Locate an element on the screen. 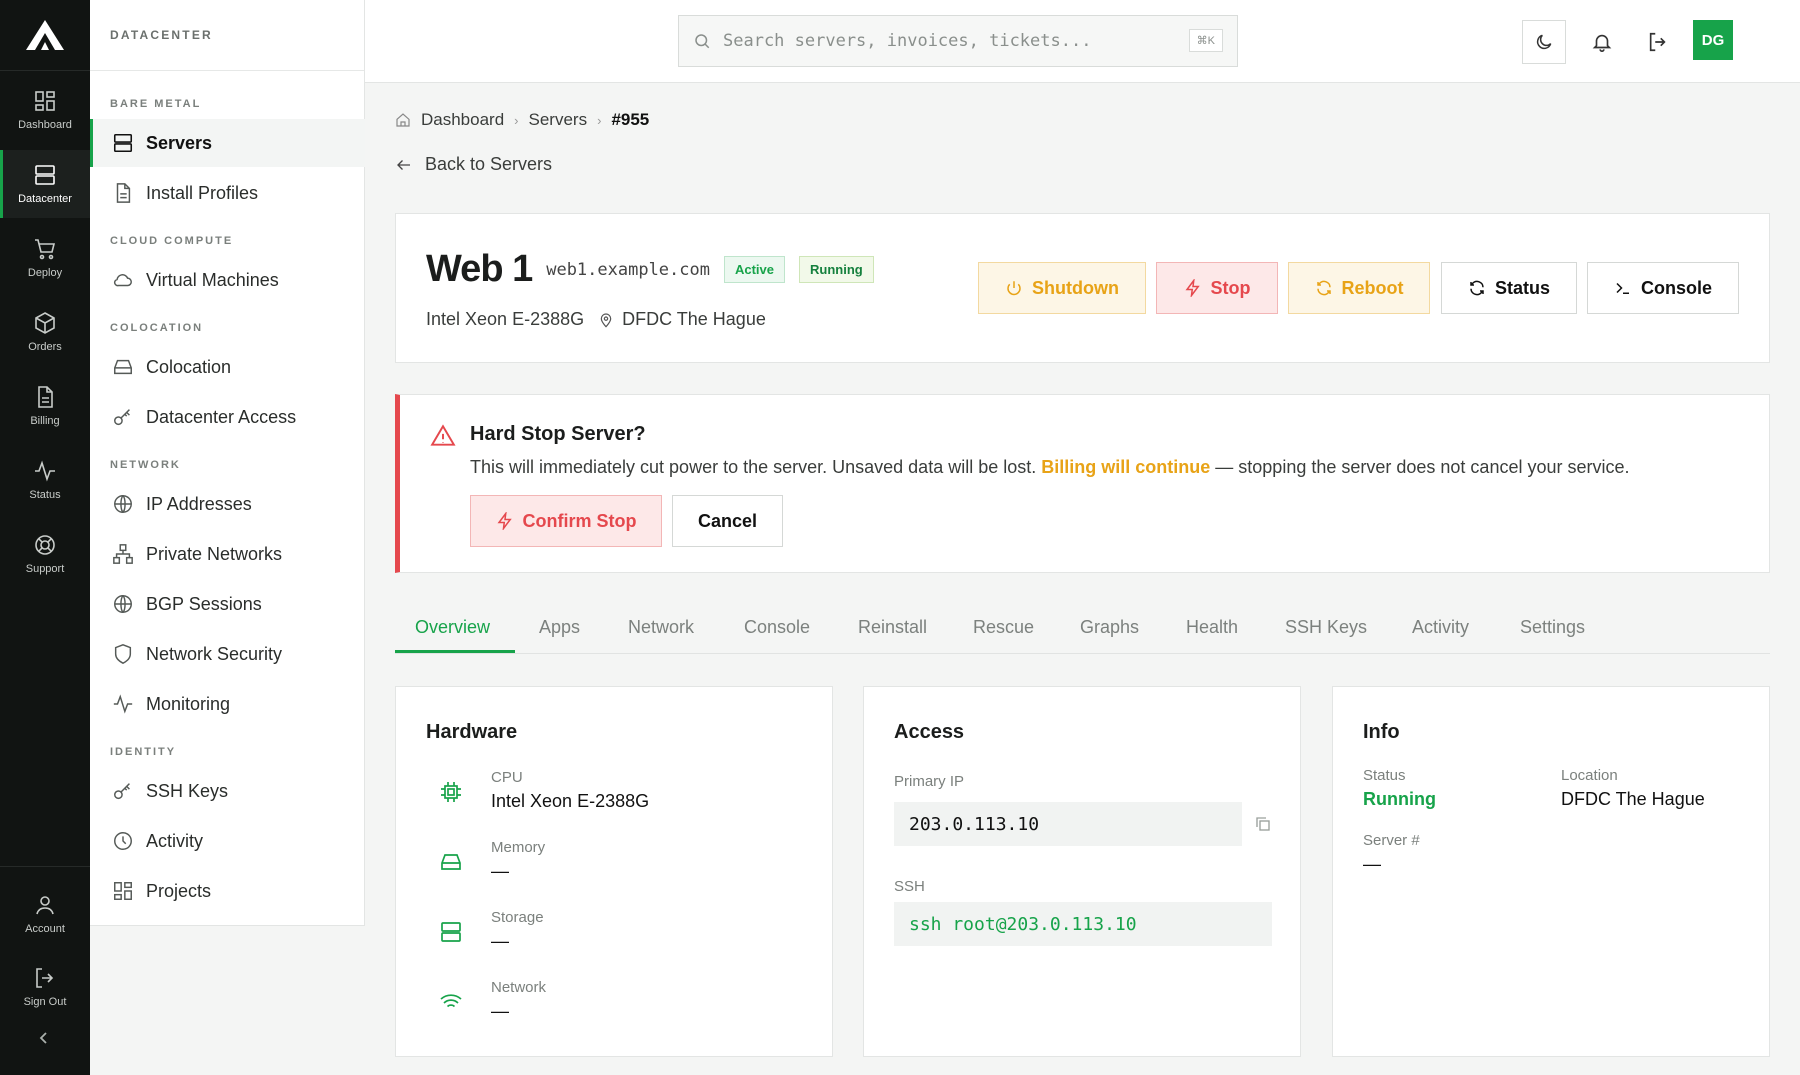 The image size is (1800, 1075). breadcrumb-dashboard: Dashboard is located at coordinates (462, 120).